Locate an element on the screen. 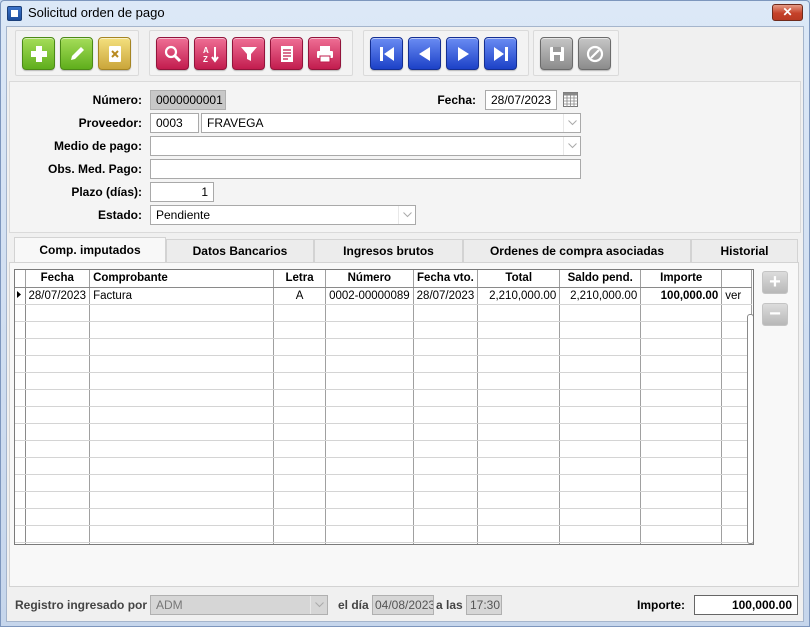 The height and width of the screenshot is (627, 810). col-letra: Letra is located at coordinates (300, 279).